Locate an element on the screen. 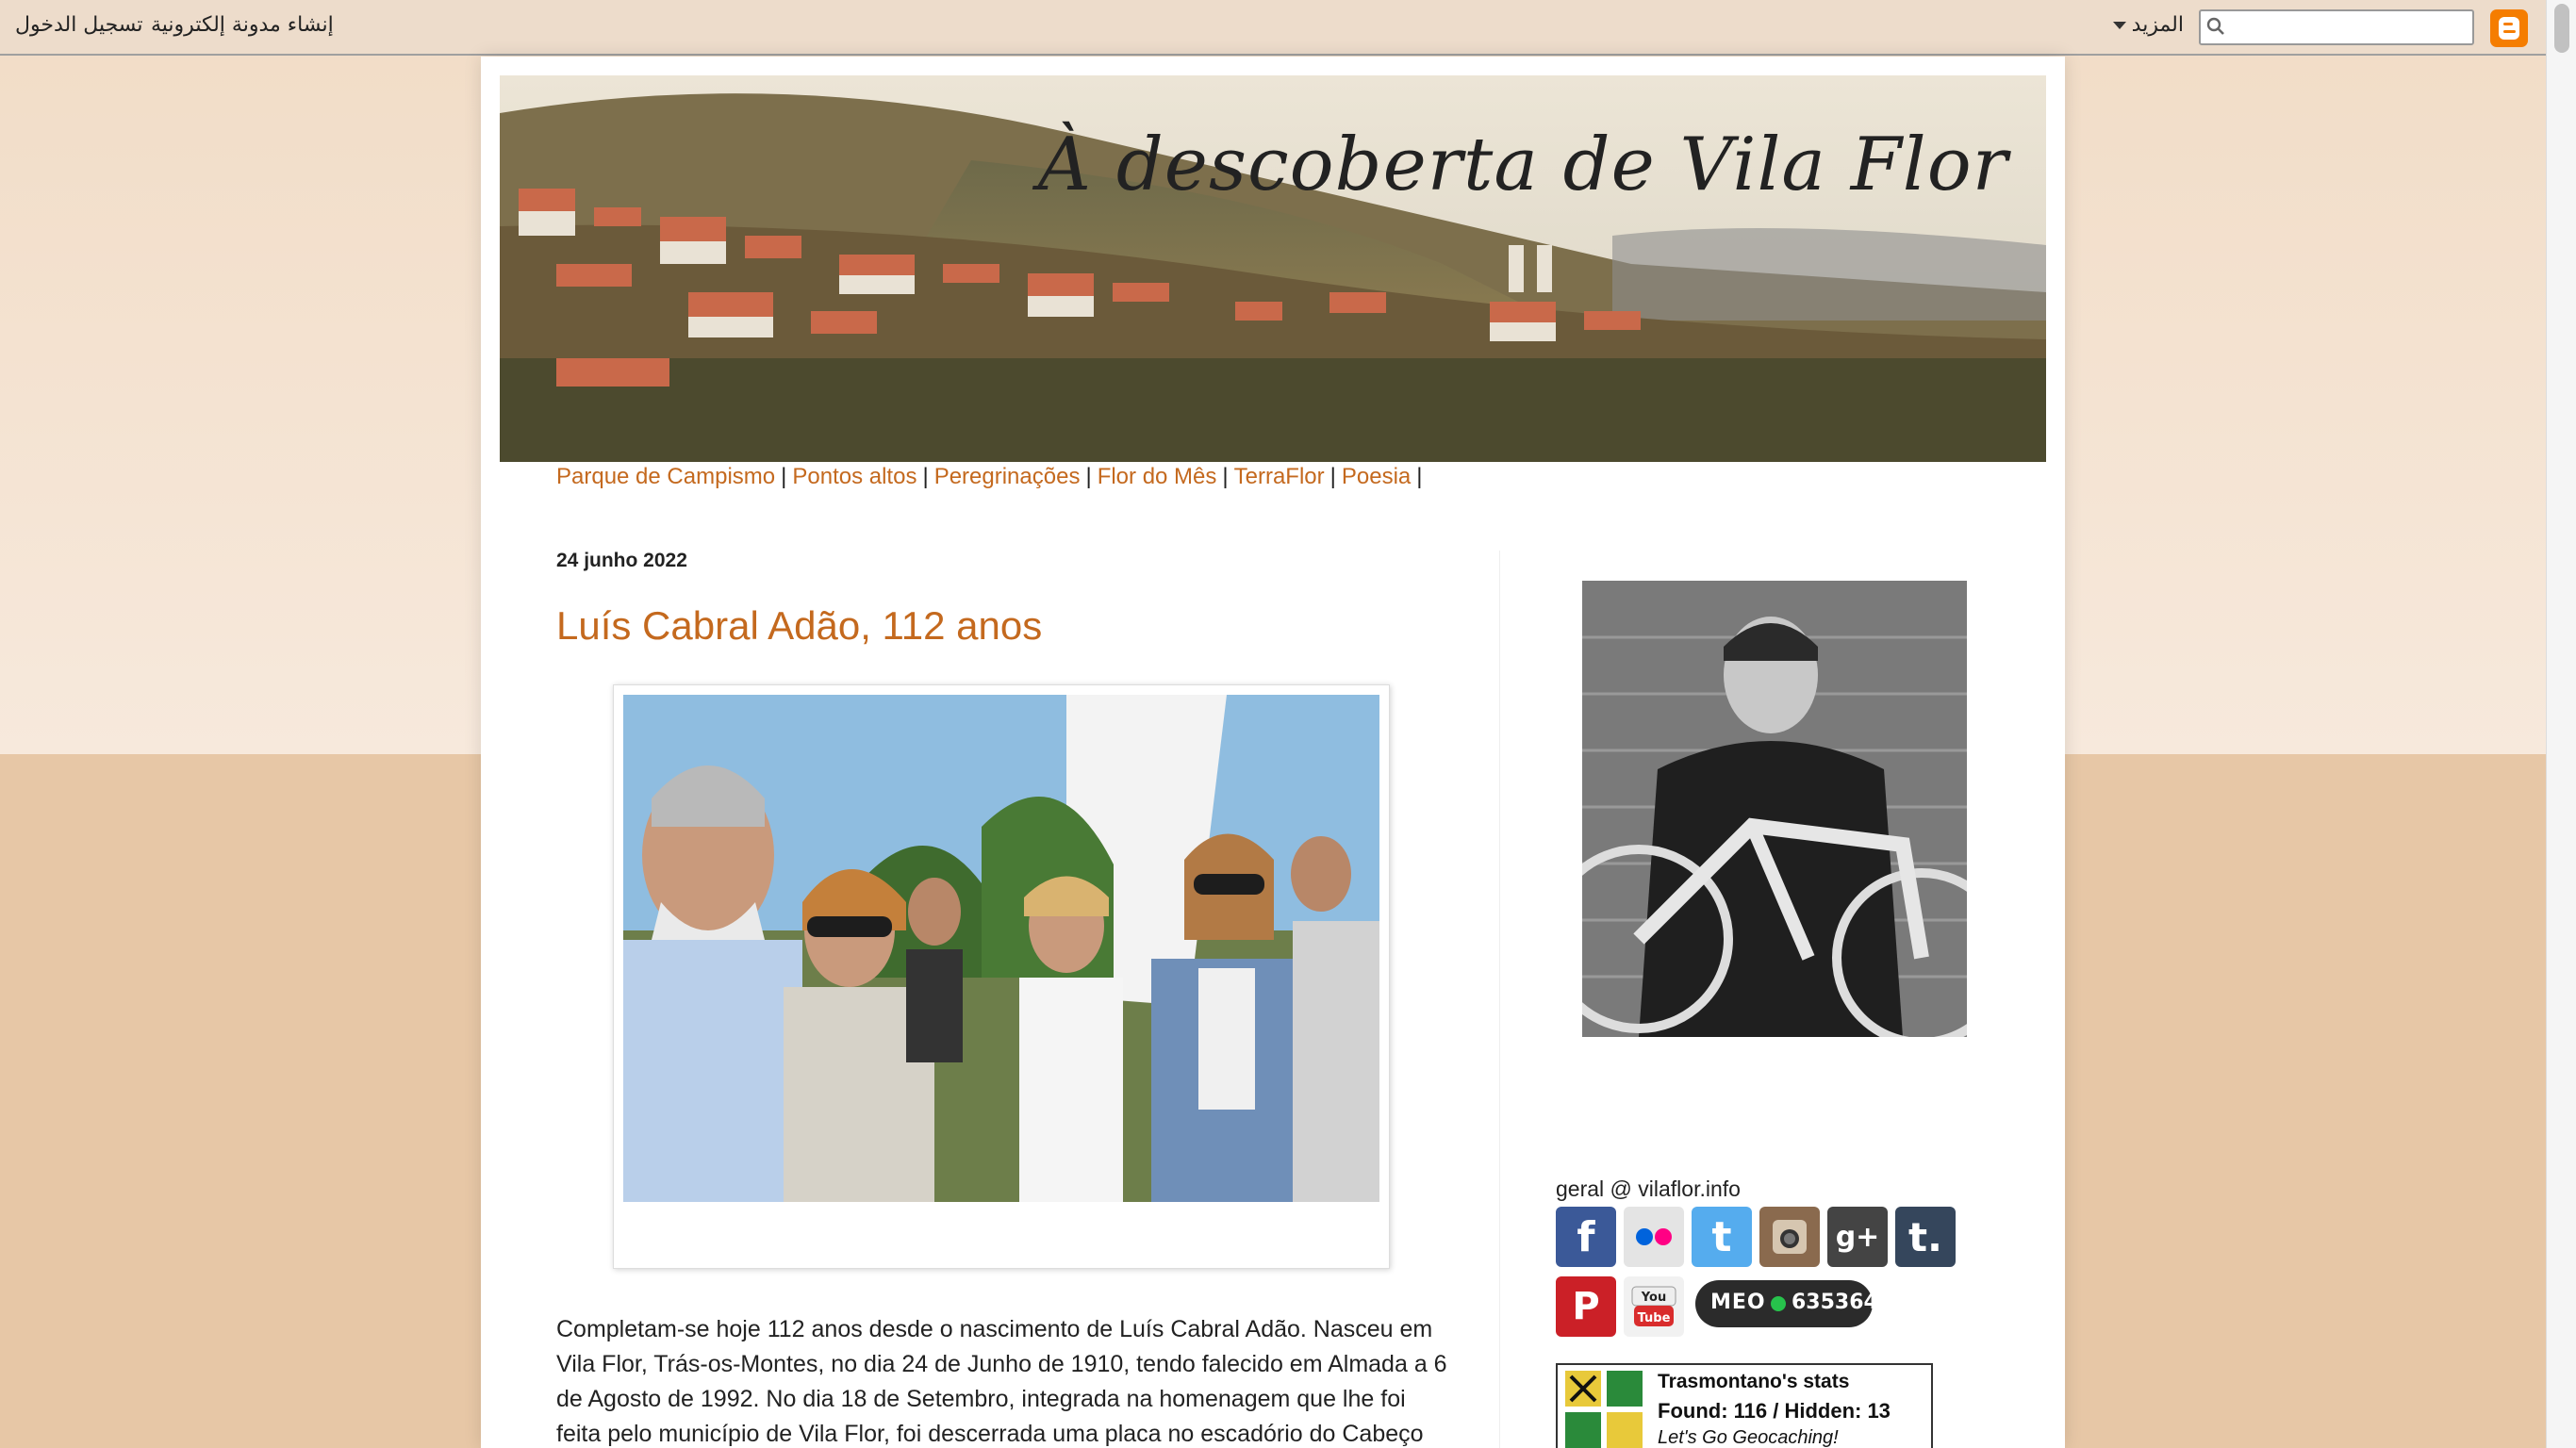  pinterest-icon: P is located at coordinates (1586, 1306).